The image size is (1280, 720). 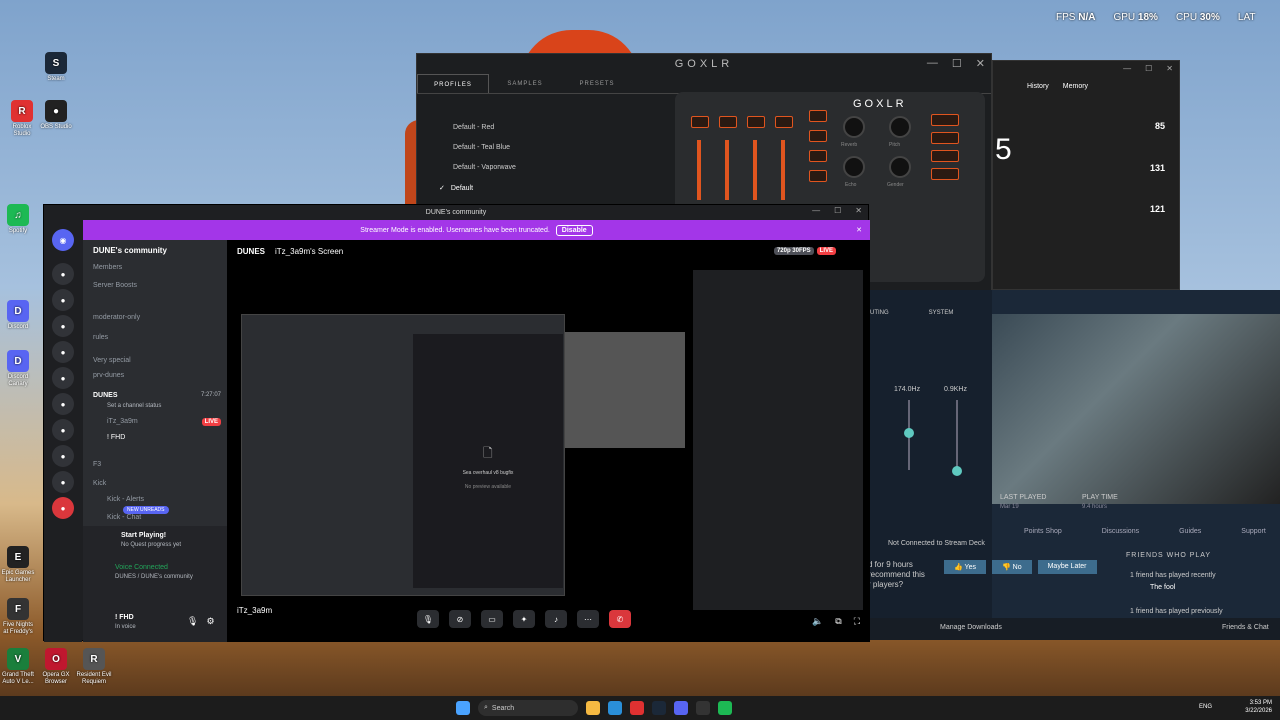 What do you see at coordinates (556, 619) in the screenshot?
I see `soundboard-button: ♪` at bounding box center [556, 619].